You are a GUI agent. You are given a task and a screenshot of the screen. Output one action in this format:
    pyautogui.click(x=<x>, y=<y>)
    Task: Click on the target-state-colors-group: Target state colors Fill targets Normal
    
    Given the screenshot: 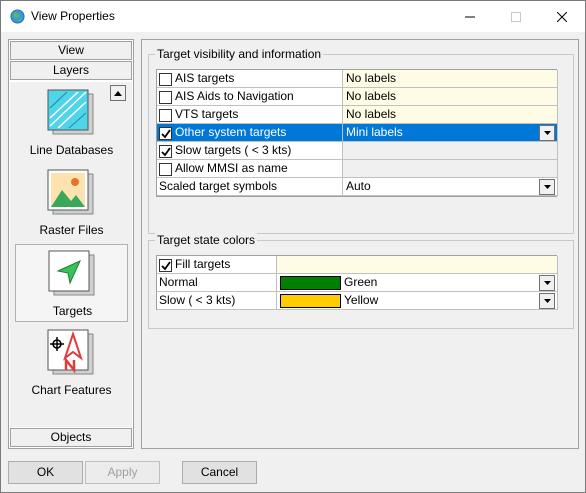 What is the action you would take?
    pyautogui.click(x=361, y=281)
    